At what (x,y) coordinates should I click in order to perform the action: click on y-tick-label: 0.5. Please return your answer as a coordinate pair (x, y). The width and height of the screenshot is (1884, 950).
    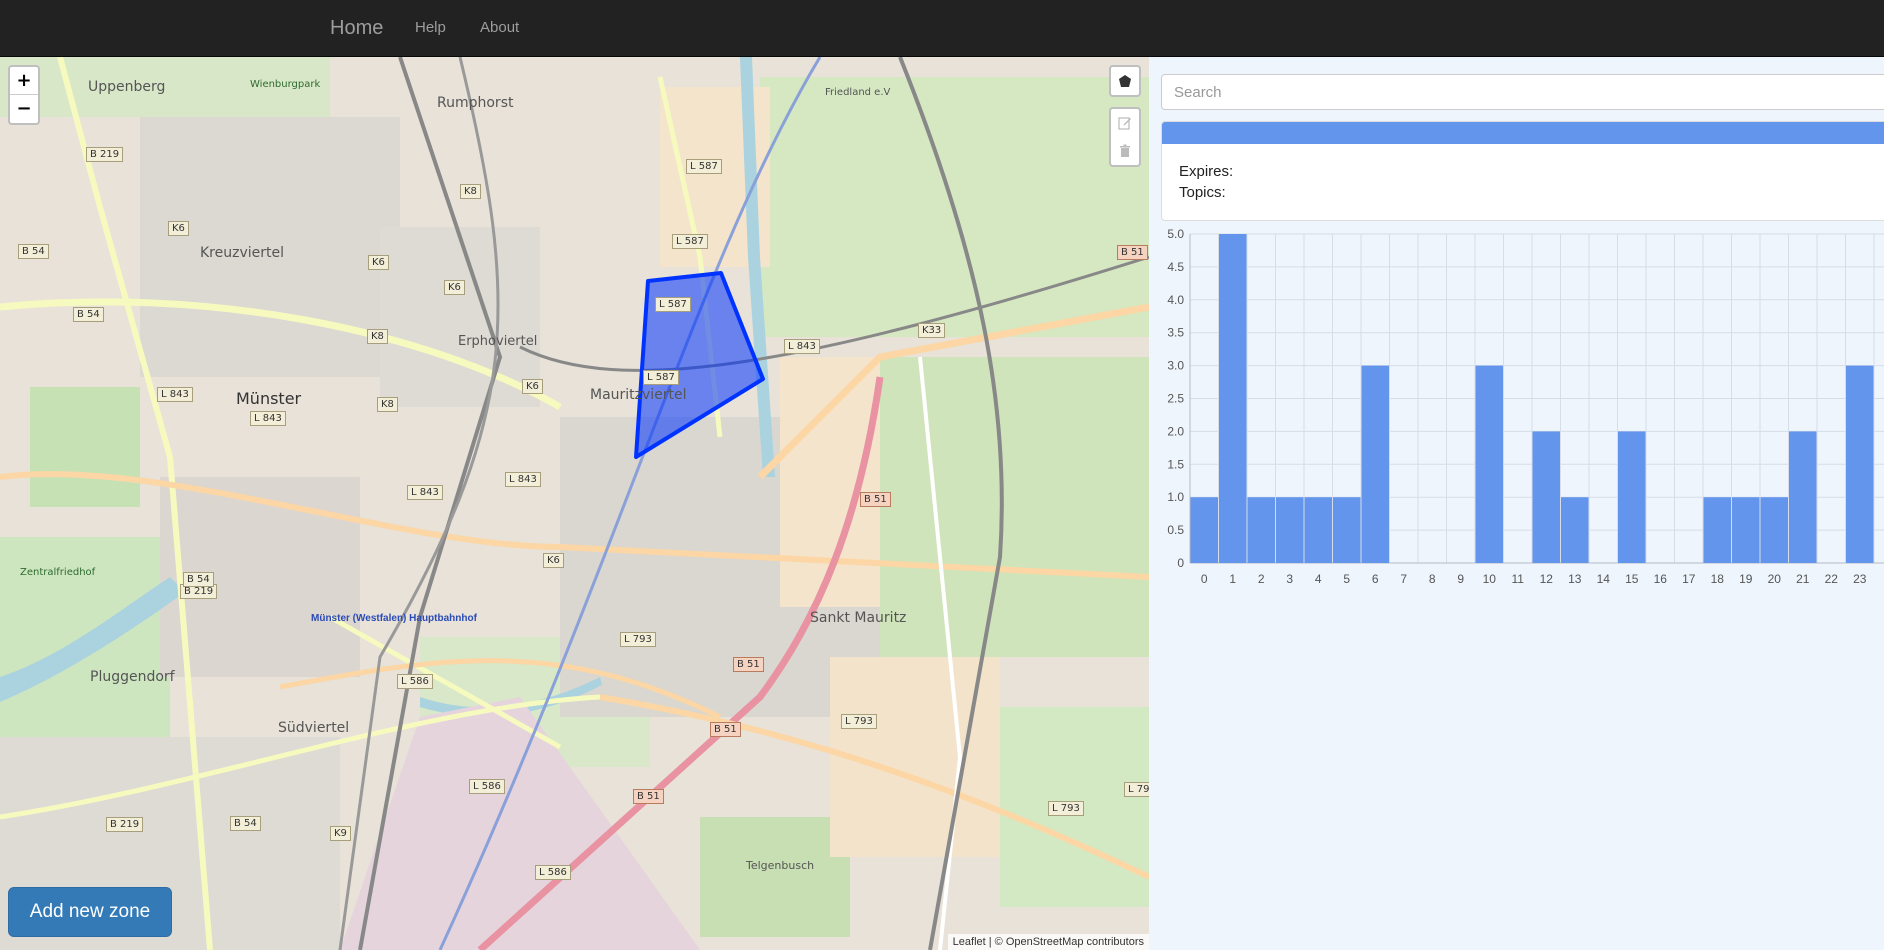
    Looking at the image, I should click on (1175, 530).